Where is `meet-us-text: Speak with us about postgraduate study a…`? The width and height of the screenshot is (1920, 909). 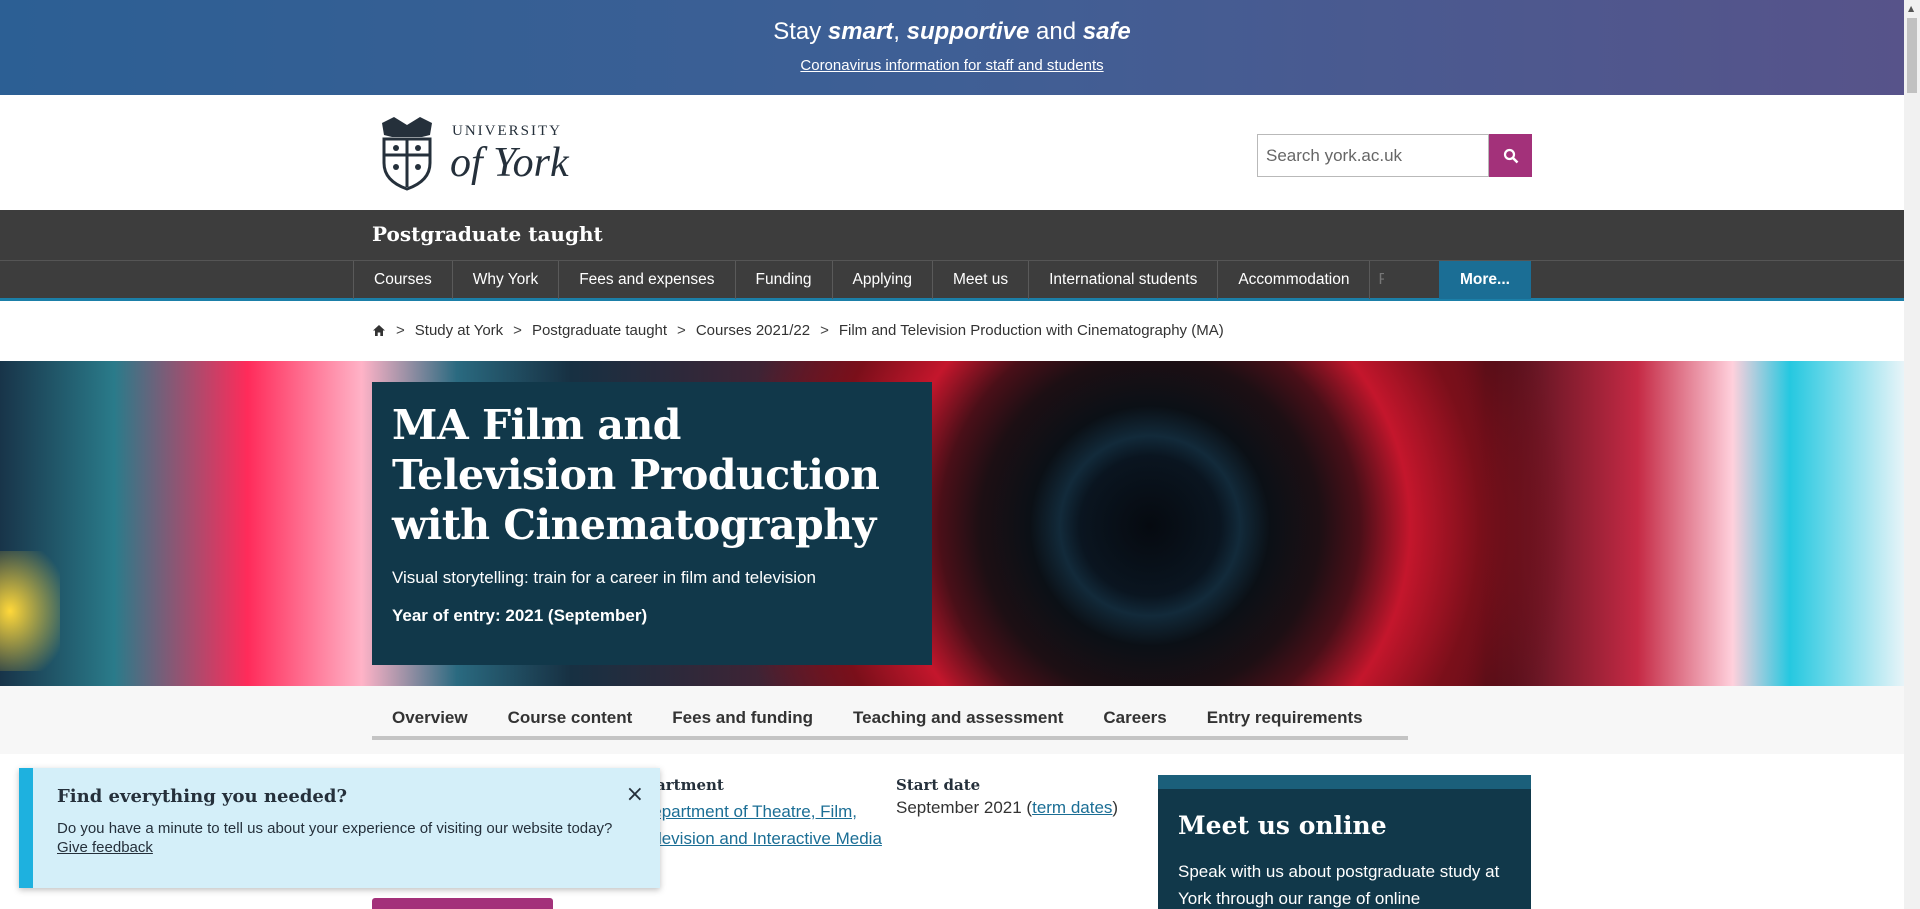 meet-us-text: Speak with us about postgraduate study a… is located at coordinates (1339, 885).